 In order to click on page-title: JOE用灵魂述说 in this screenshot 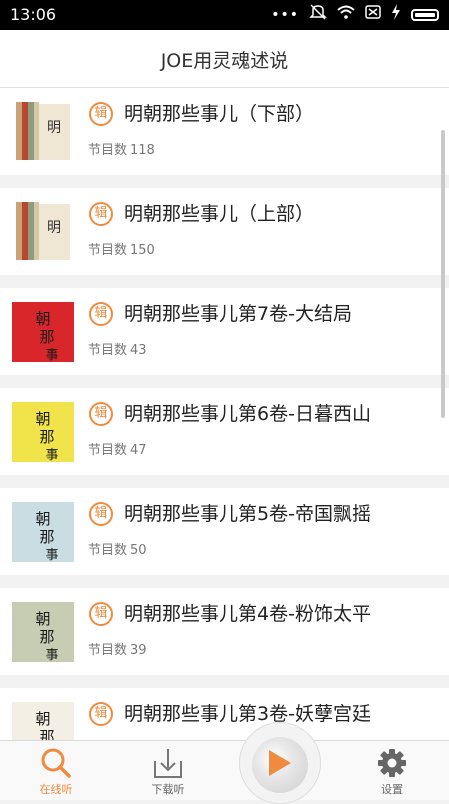, I will do `click(224, 61)`.